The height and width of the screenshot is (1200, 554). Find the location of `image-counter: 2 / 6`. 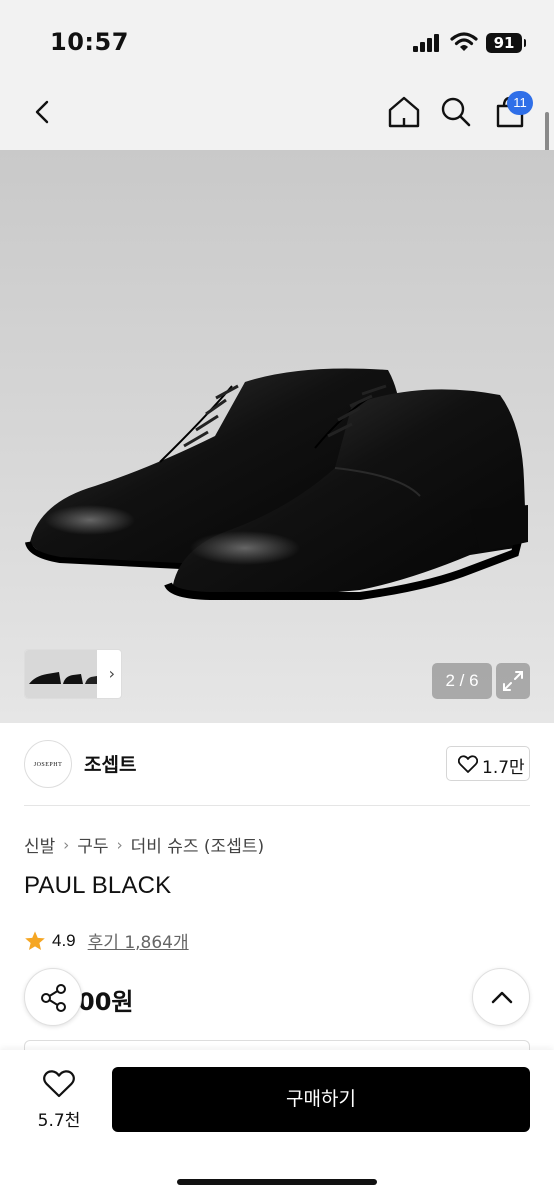

image-counter: 2 / 6 is located at coordinates (462, 681).